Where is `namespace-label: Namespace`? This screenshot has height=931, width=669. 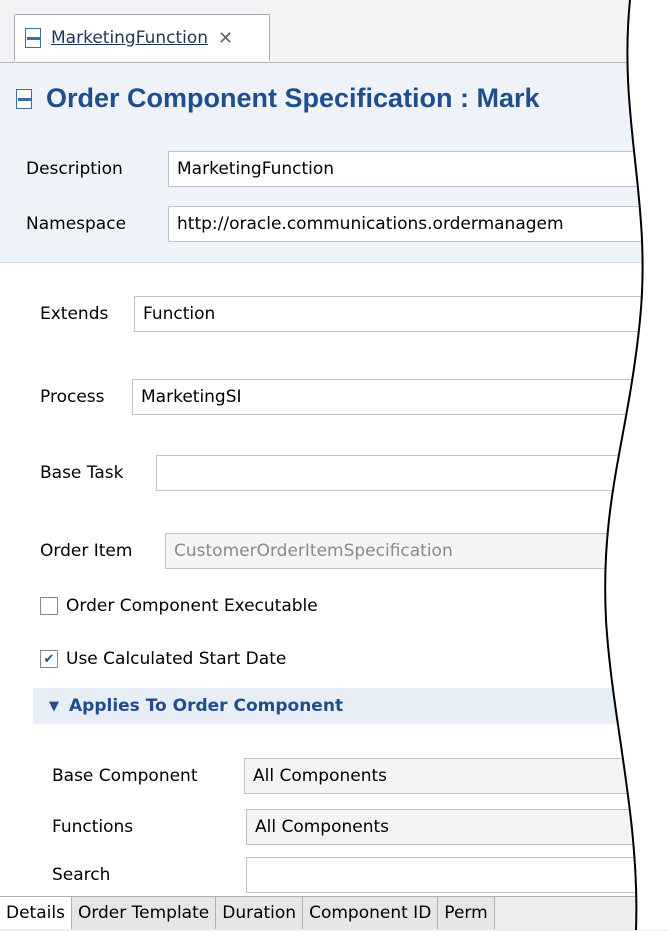
namespace-label: Namespace is located at coordinates (76, 224).